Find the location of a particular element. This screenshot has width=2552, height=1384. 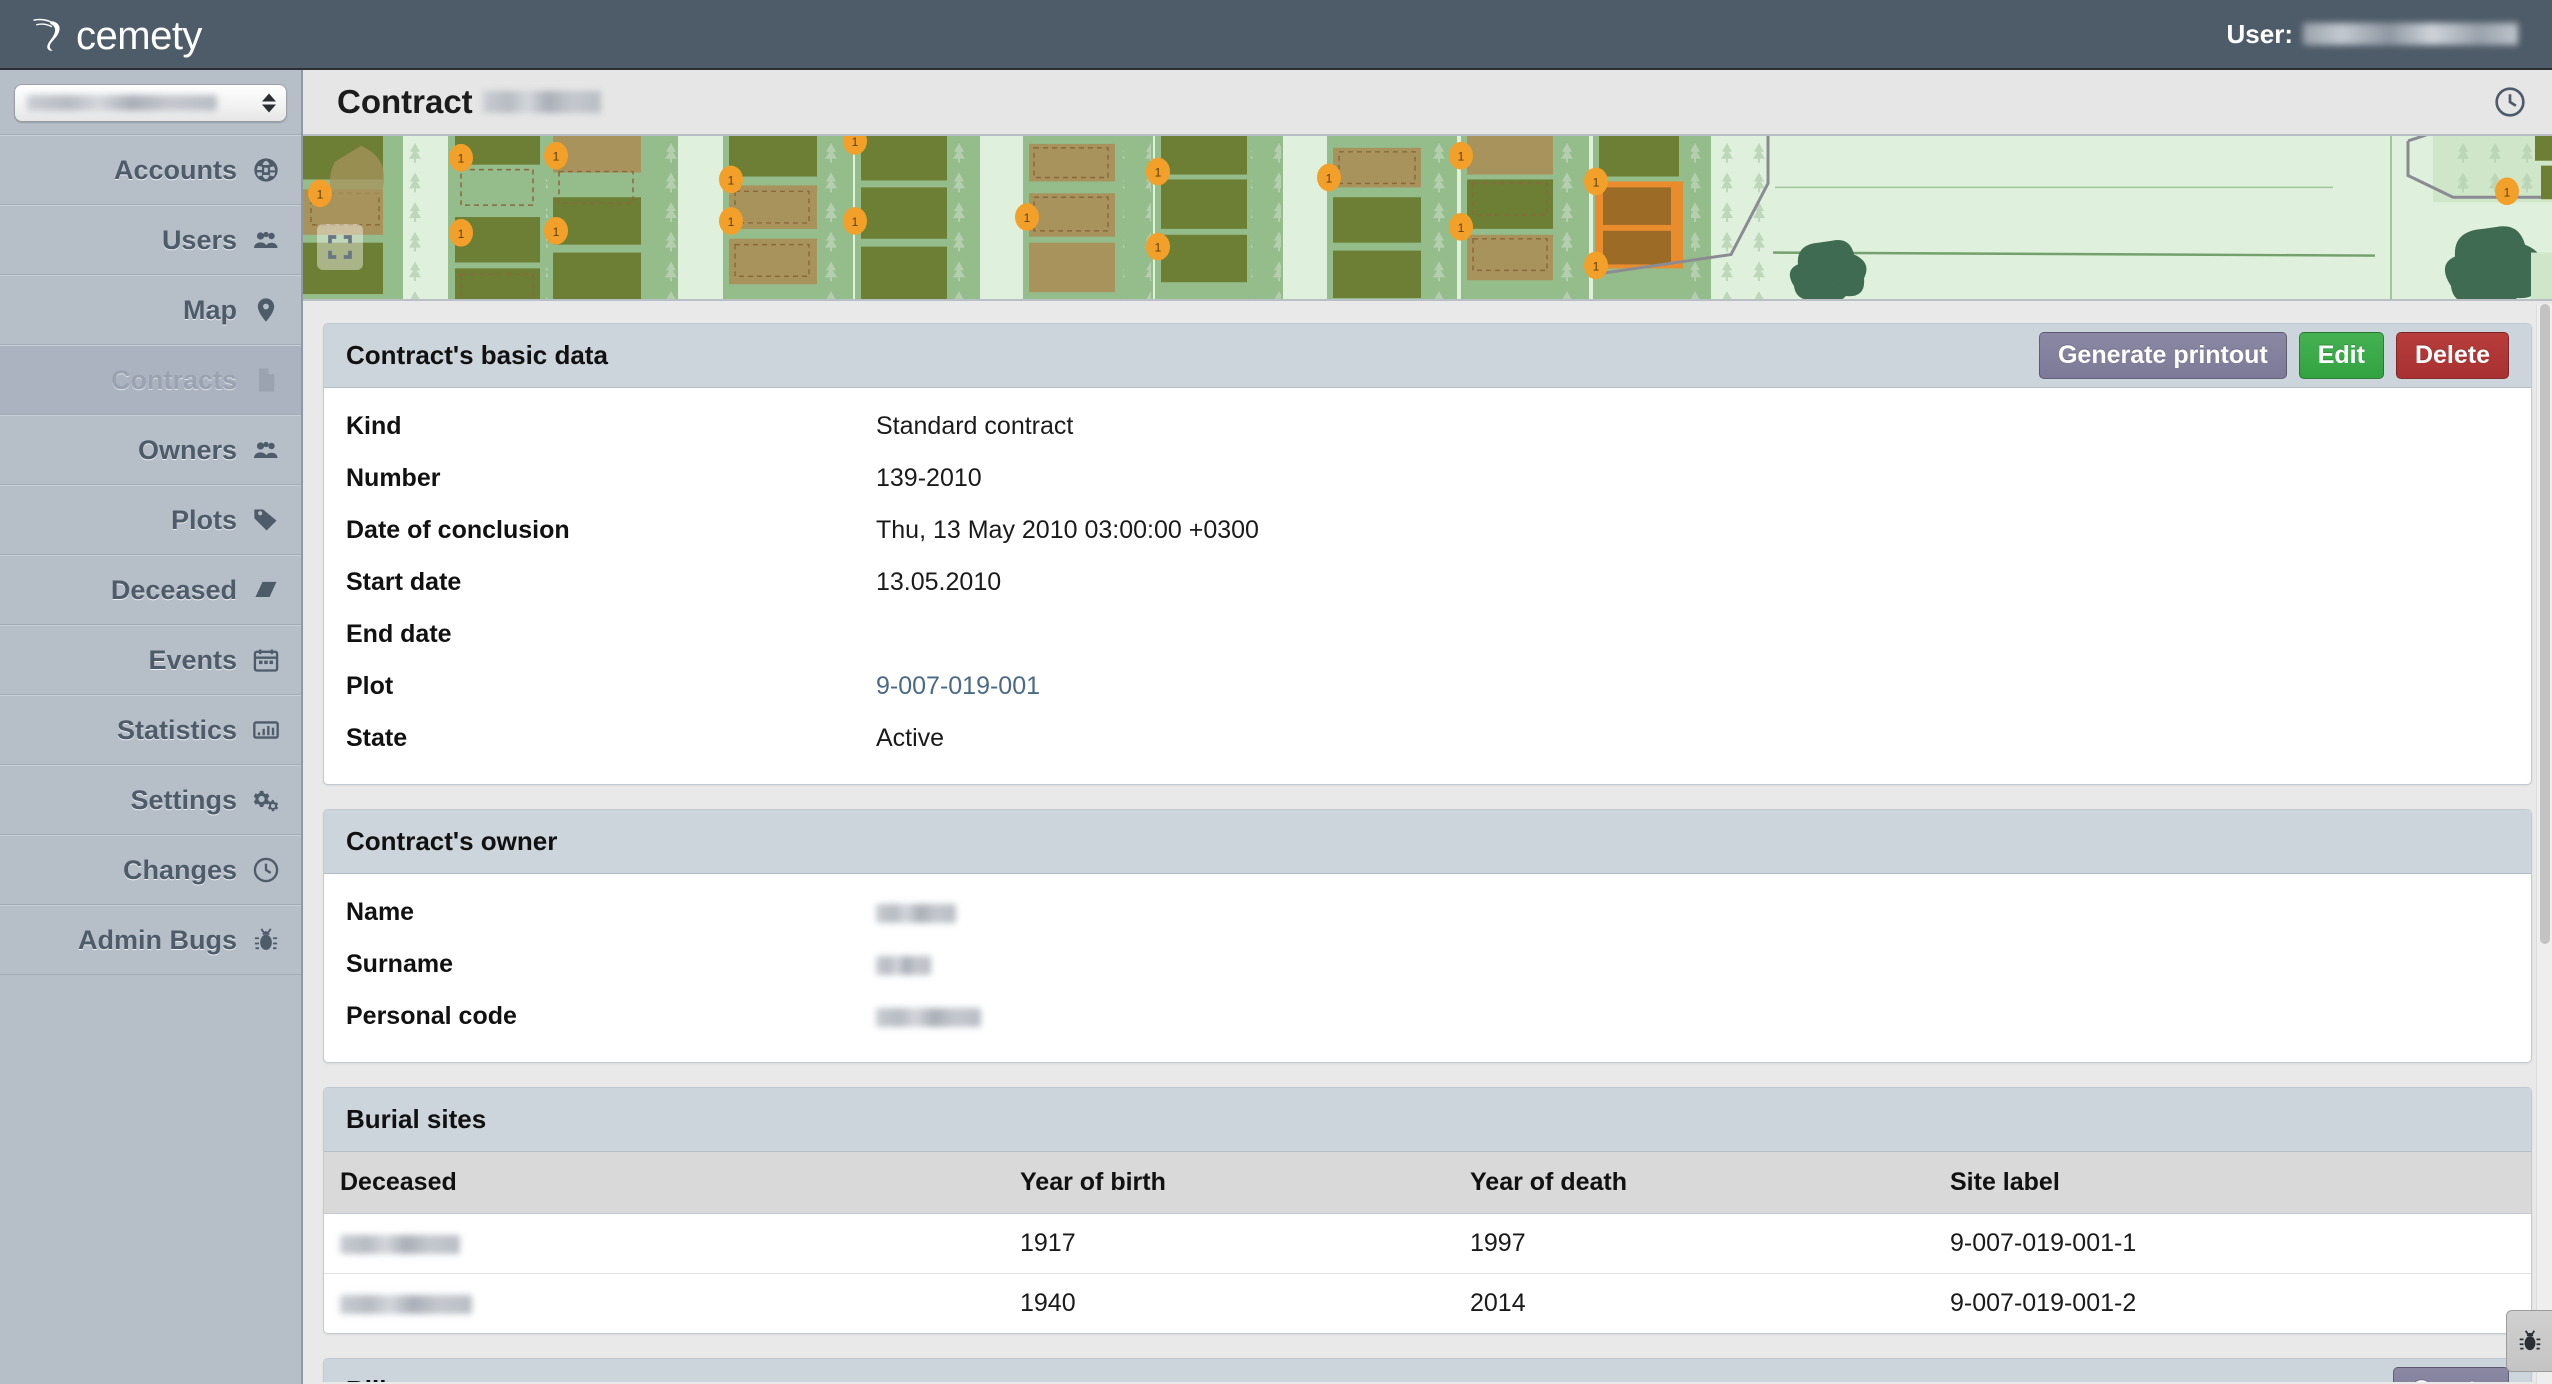

edit-button: Edit is located at coordinates (2341, 355).